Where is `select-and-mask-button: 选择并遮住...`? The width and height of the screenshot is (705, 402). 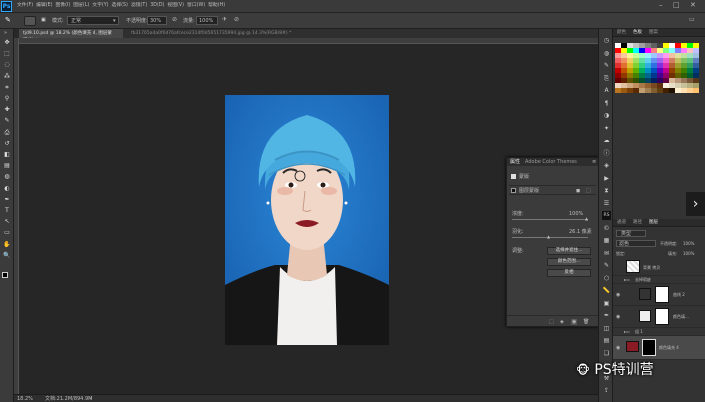
select-and-mask-button: 选择并遮住... is located at coordinates (569, 251).